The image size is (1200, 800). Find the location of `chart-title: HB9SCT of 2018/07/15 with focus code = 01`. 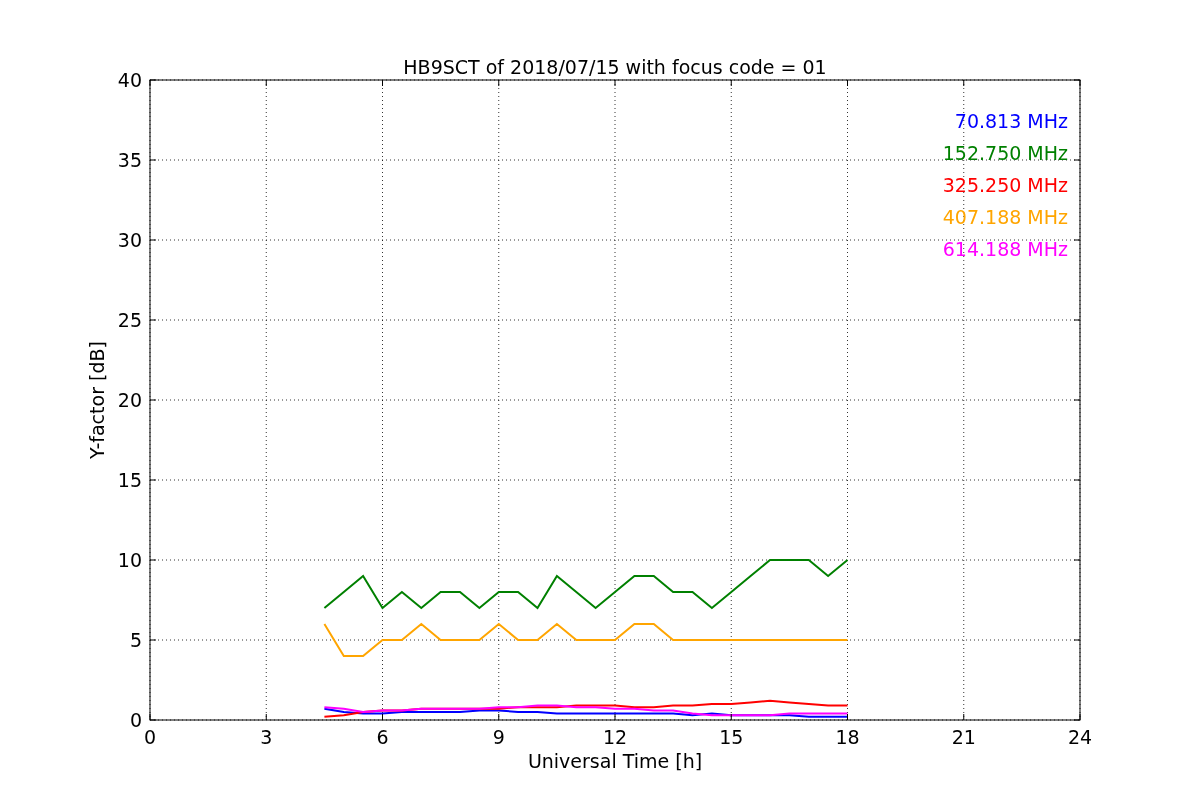

chart-title: HB9SCT of 2018/07/15 with focus code = 01 is located at coordinates (615, 67).